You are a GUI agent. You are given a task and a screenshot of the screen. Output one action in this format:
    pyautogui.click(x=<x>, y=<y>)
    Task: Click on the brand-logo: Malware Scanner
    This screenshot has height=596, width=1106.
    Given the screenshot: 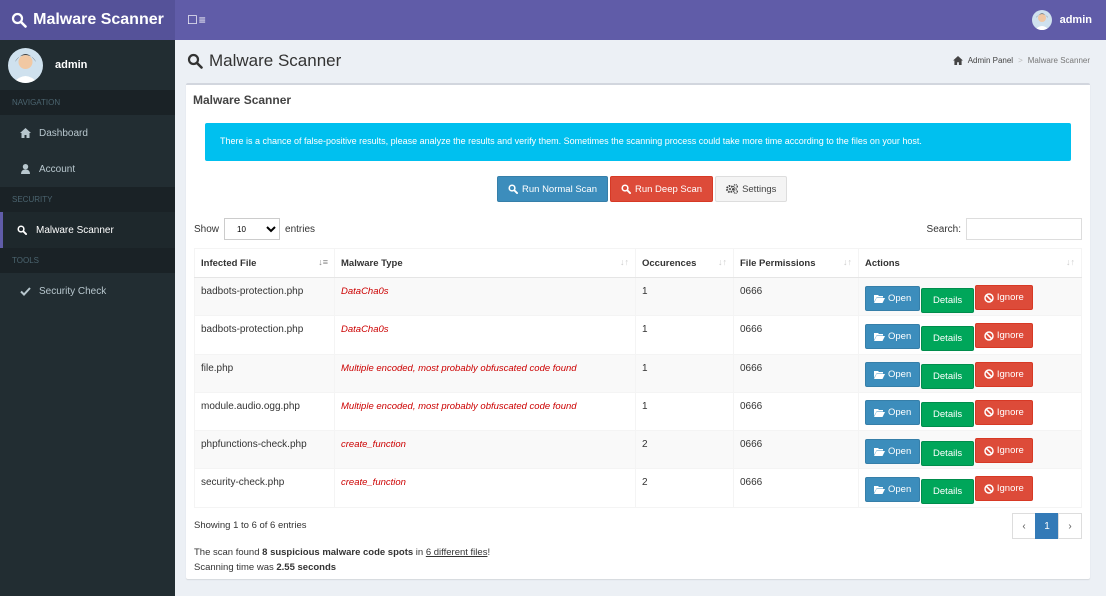 What is the action you would take?
    pyautogui.click(x=87, y=20)
    